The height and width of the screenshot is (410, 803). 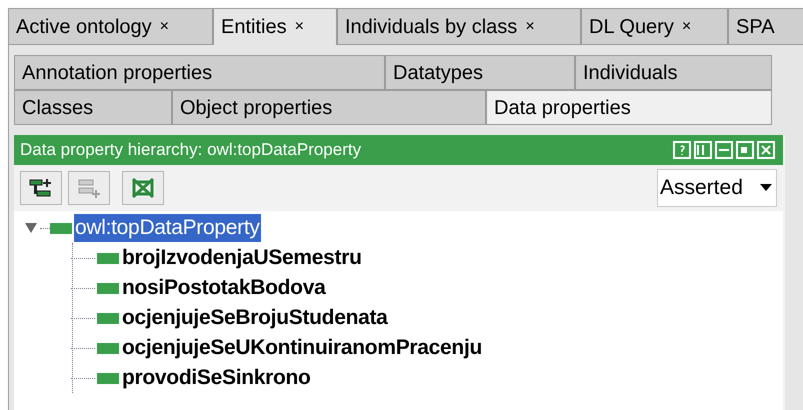 What do you see at coordinates (480, 72) in the screenshot?
I see `tab: Datatypes` at bounding box center [480, 72].